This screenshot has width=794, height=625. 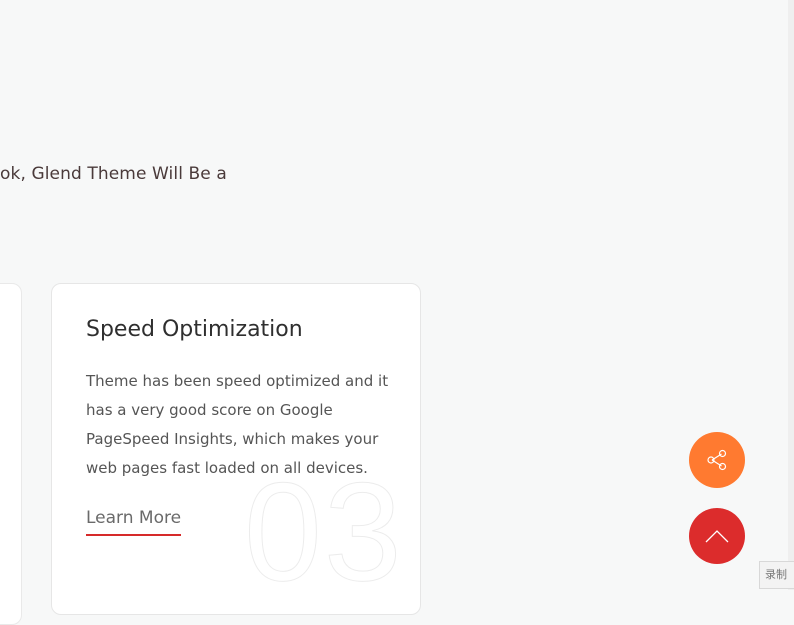 What do you see at coordinates (791, 295) in the screenshot?
I see `scrollbar-track` at bounding box center [791, 295].